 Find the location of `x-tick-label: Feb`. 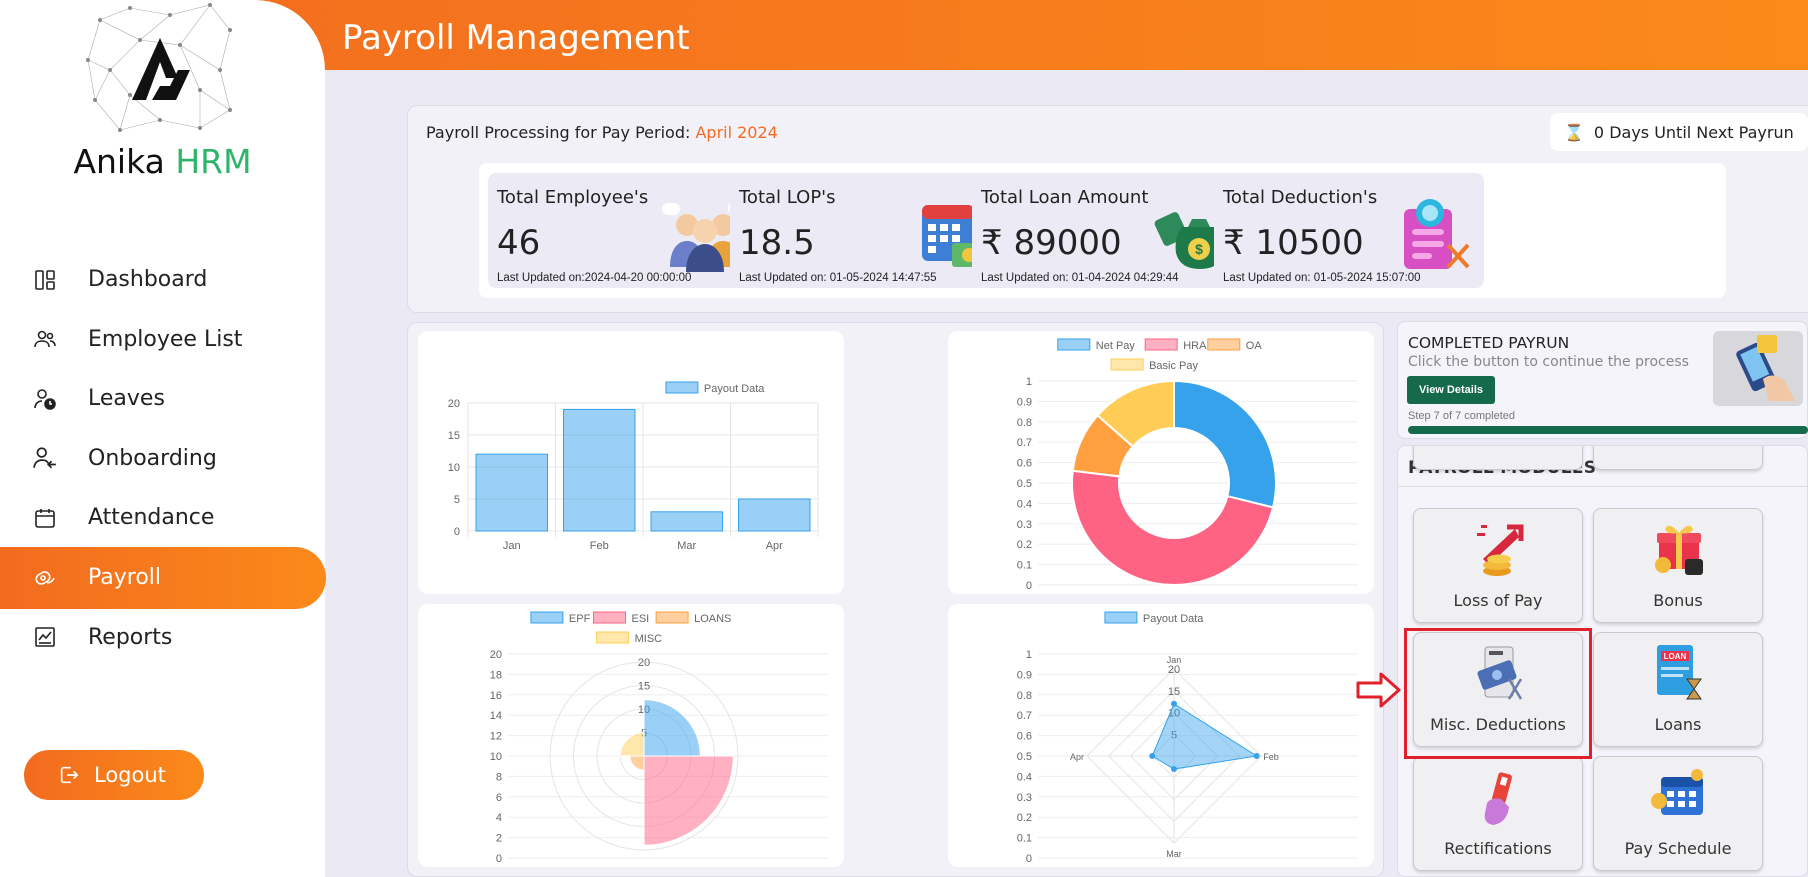

x-tick-label: Feb is located at coordinates (599, 546).